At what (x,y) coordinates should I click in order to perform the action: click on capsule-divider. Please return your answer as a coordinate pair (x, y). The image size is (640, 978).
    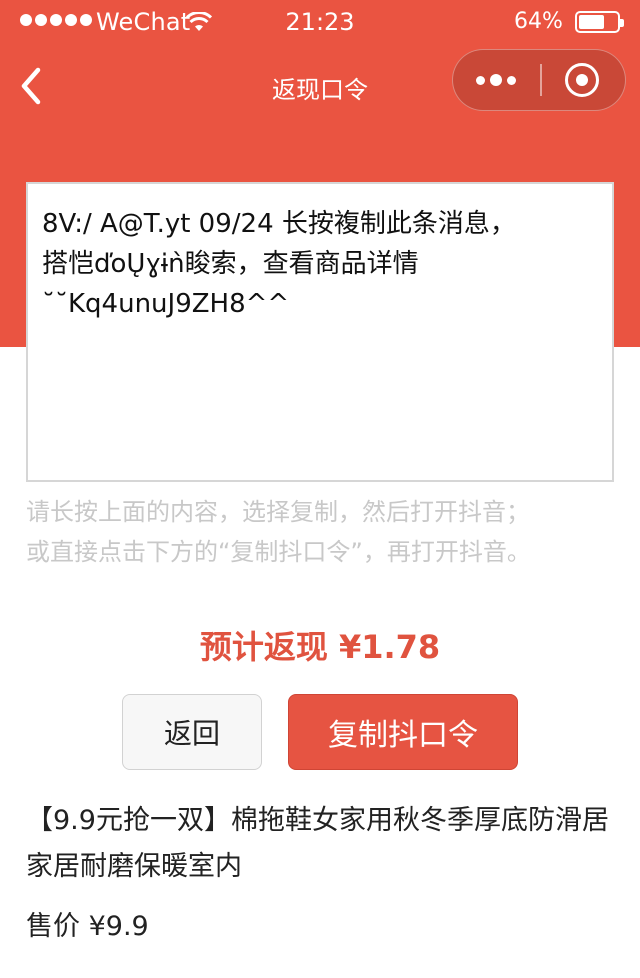
    Looking at the image, I should click on (541, 80).